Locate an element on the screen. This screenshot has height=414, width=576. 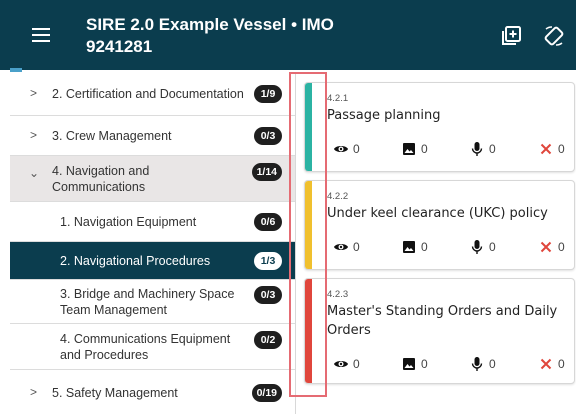
progress-badge: 0/19 is located at coordinates (266, 393).